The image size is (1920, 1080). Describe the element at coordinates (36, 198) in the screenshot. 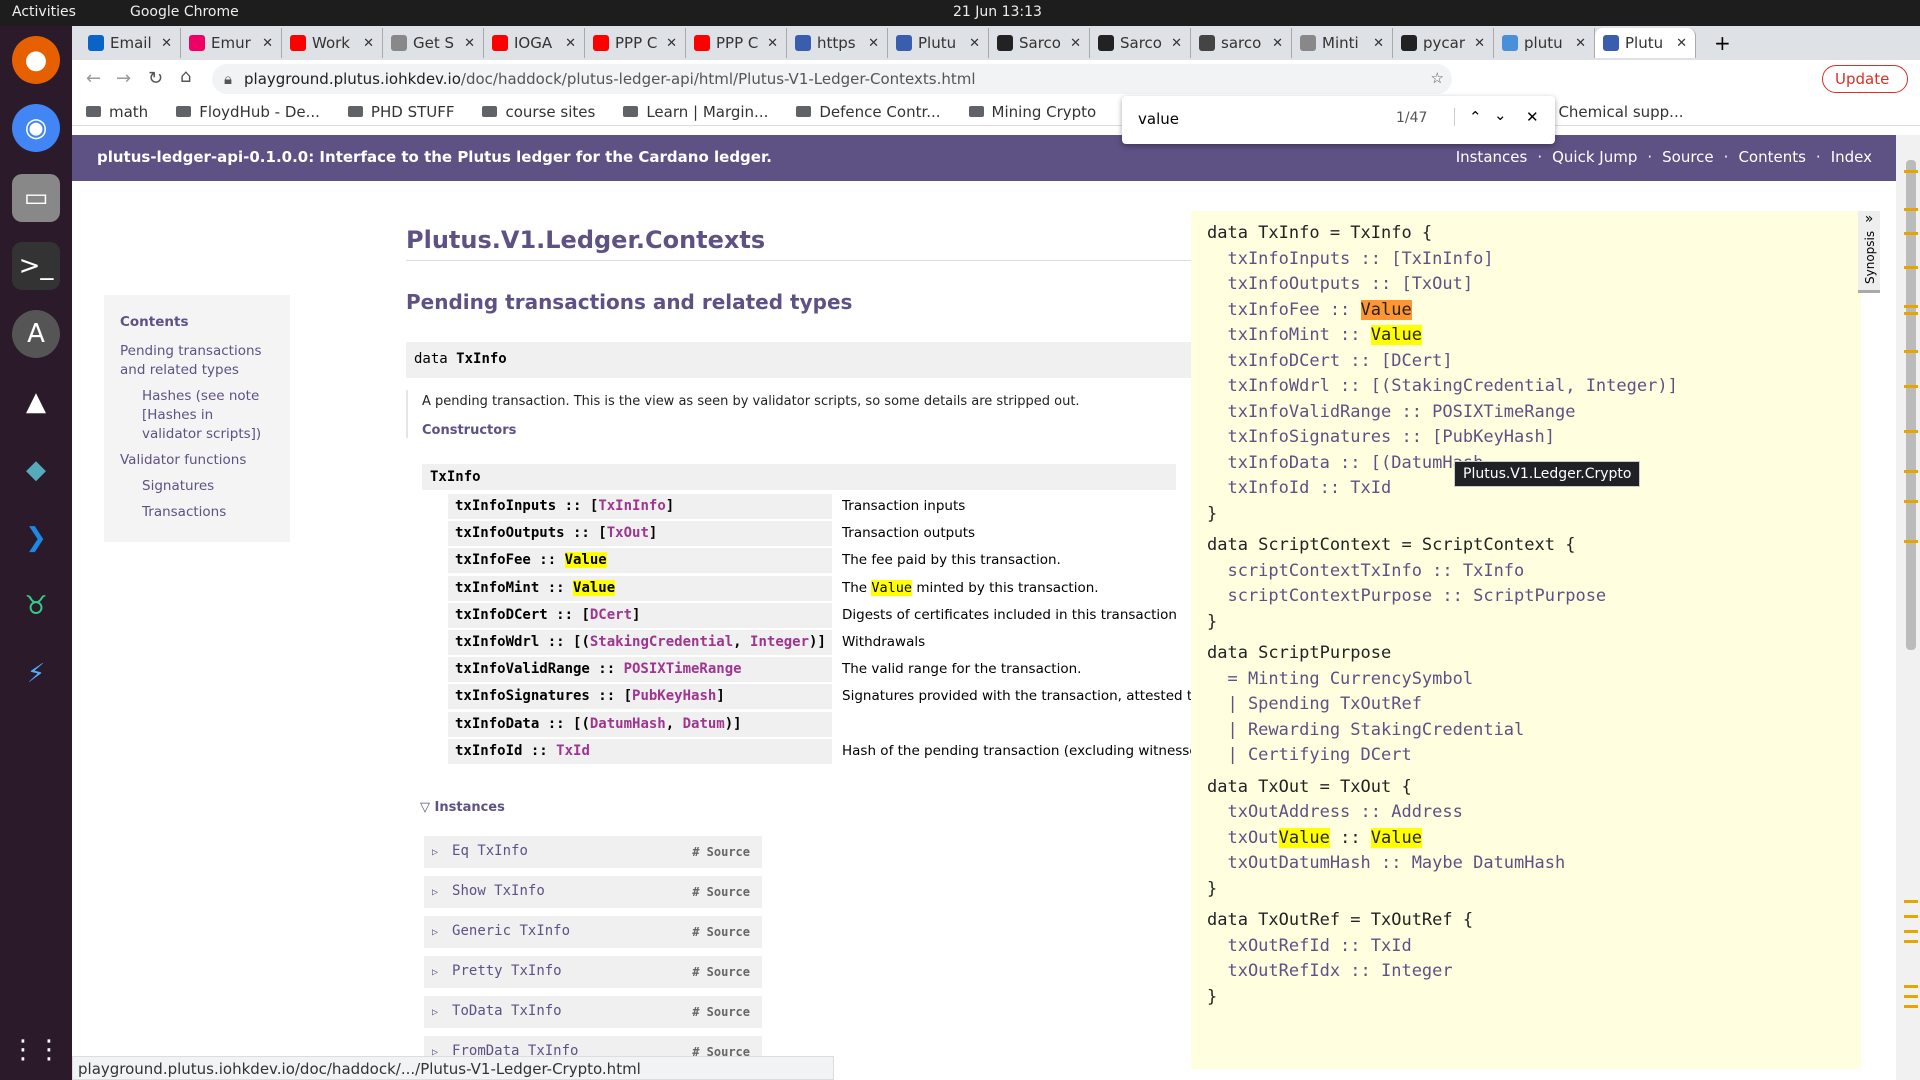

I see `files-icon: ▭` at that location.